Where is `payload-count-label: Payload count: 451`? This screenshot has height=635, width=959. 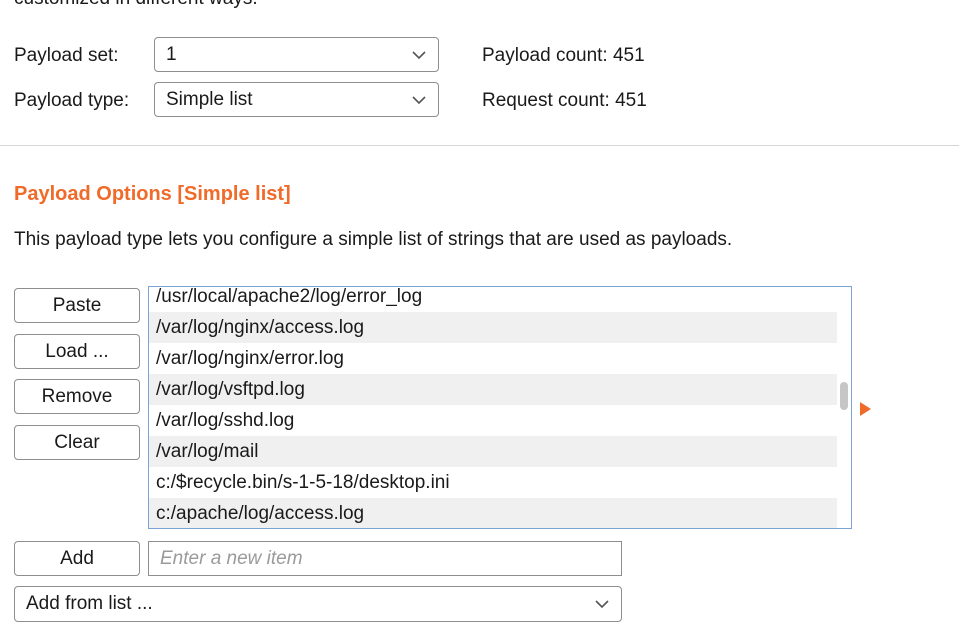
payload-count-label: Payload count: 451 is located at coordinates (563, 55).